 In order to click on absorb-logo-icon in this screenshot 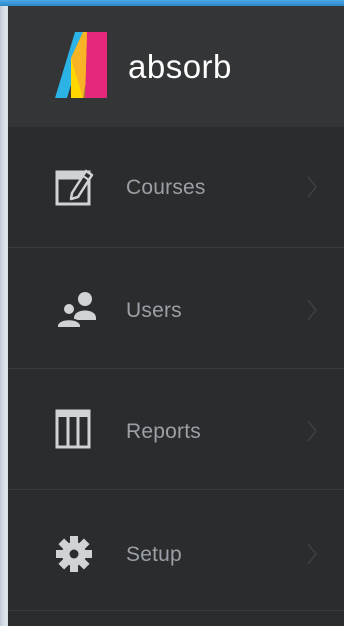, I will do `click(81, 65)`.